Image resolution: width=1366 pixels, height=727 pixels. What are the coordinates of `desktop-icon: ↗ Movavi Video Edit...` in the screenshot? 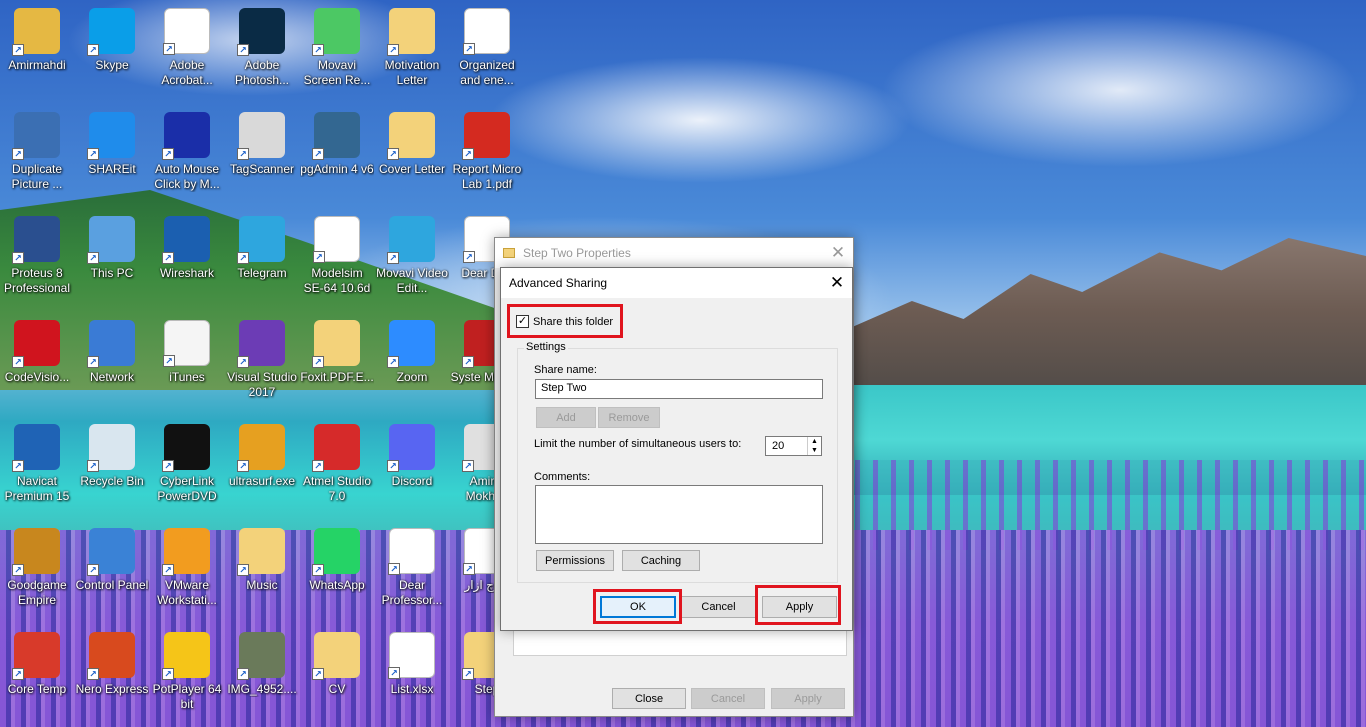 It's located at (412, 266).